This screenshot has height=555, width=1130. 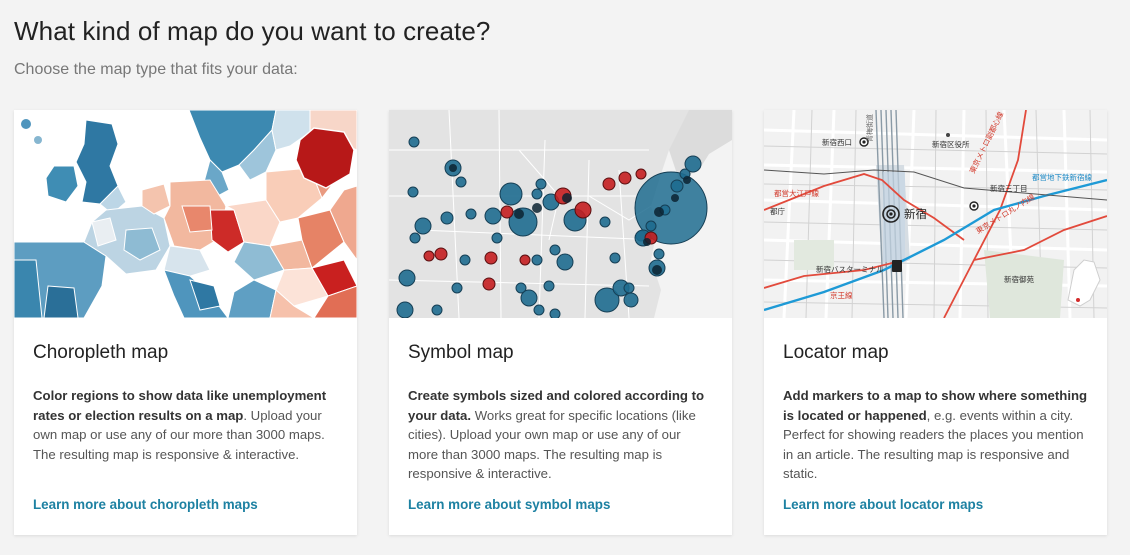 I want to click on svg-text: 新宿バスターミナル, so click(x=850, y=269).